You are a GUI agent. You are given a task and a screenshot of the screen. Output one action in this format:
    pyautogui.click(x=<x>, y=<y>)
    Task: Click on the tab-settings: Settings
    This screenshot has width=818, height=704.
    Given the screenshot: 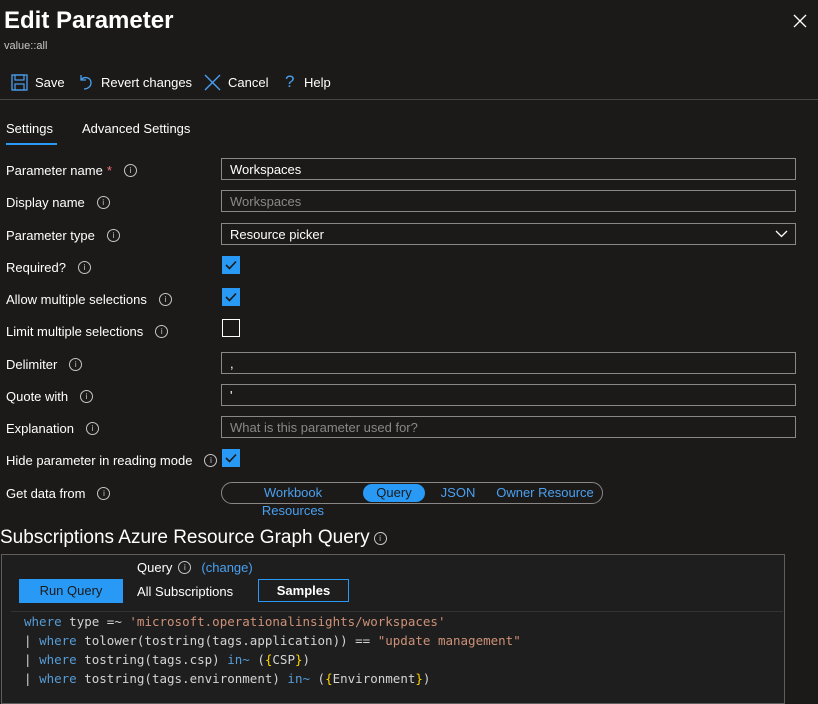 What is the action you would take?
    pyautogui.click(x=29, y=128)
    